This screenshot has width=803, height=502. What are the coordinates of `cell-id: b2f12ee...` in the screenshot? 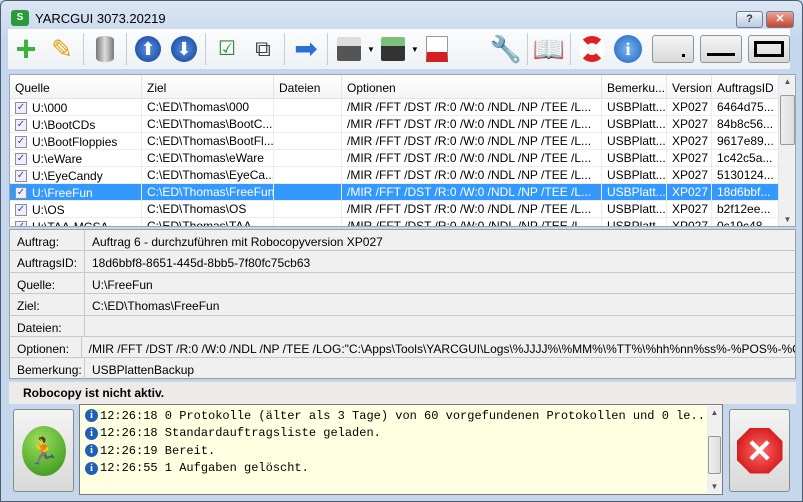 It's located at (745, 209).